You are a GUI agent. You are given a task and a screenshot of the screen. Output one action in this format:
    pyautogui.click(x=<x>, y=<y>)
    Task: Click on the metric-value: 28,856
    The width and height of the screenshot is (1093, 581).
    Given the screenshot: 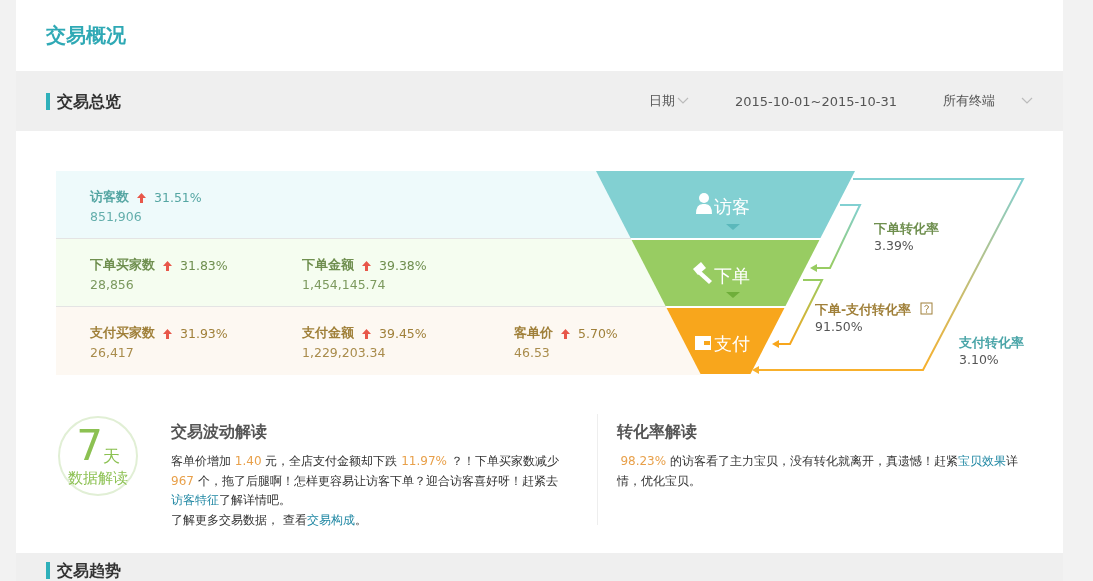 What is the action you would take?
    pyautogui.click(x=112, y=284)
    